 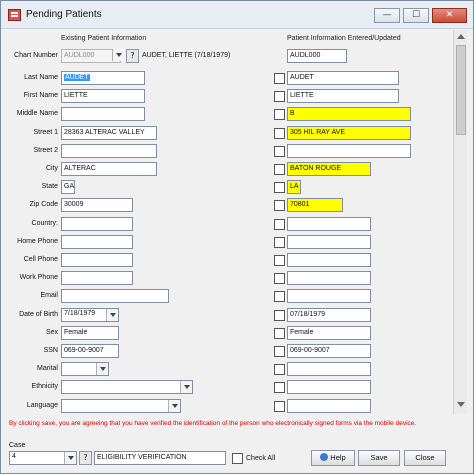 What do you see at coordinates (279, 187) in the screenshot?
I see `state-accept-checkbox` at bounding box center [279, 187].